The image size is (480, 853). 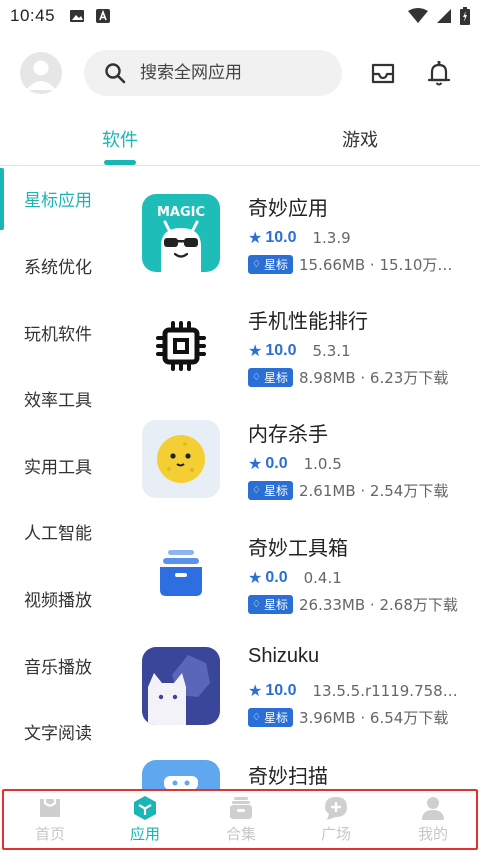 I want to click on app-item: 手机性能排行 ★ 10.0 5.3.1 ♢ 星标 8.98MB · 6.23万下载, so click(x=311, y=357).